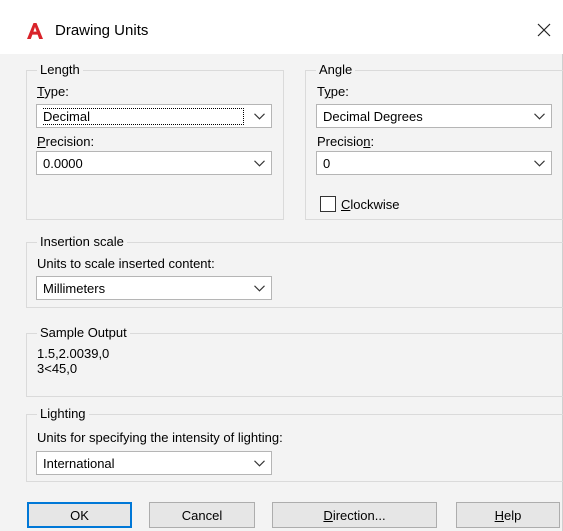 The width and height of the screenshot is (563, 531). What do you see at coordinates (328, 204) in the screenshot?
I see `clockwise-checkbox` at bounding box center [328, 204].